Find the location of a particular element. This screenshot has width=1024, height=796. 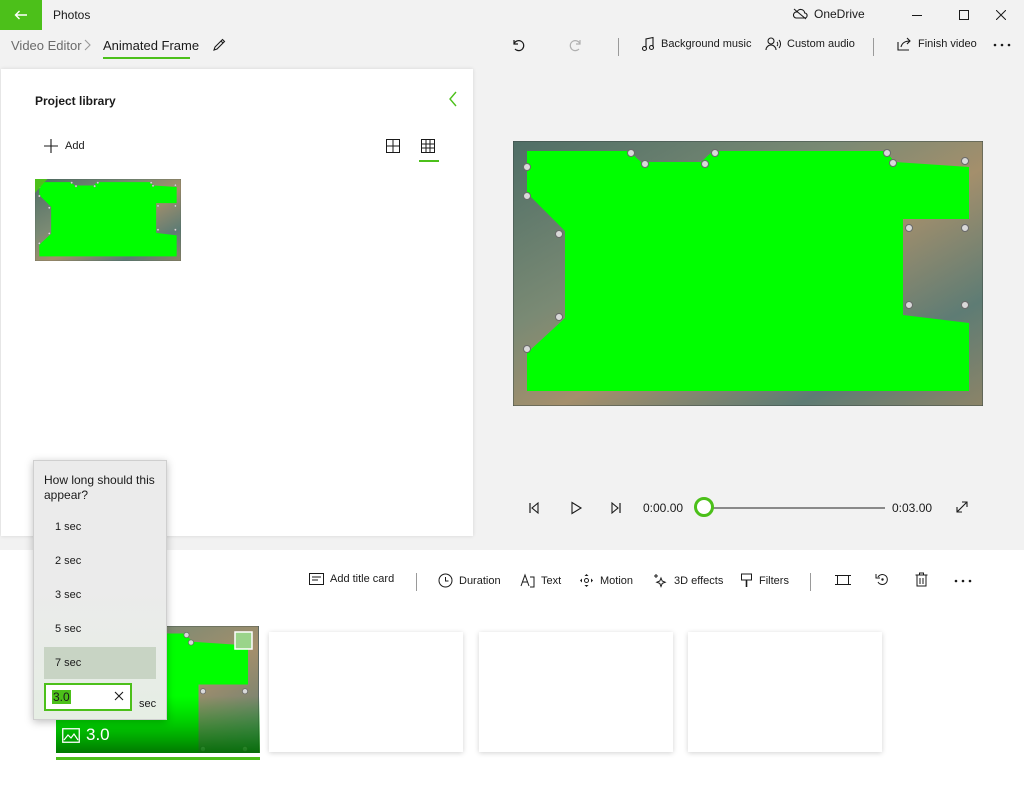

image-icon is located at coordinates (71, 735).